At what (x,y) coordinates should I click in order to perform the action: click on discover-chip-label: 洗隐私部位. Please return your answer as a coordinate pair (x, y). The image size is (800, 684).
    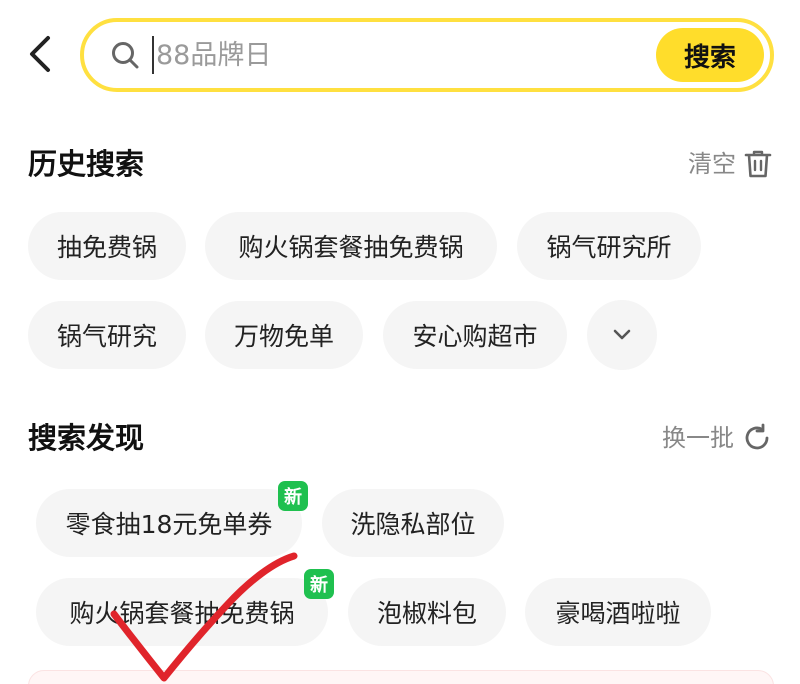
    Looking at the image, I should click on (413, 524).